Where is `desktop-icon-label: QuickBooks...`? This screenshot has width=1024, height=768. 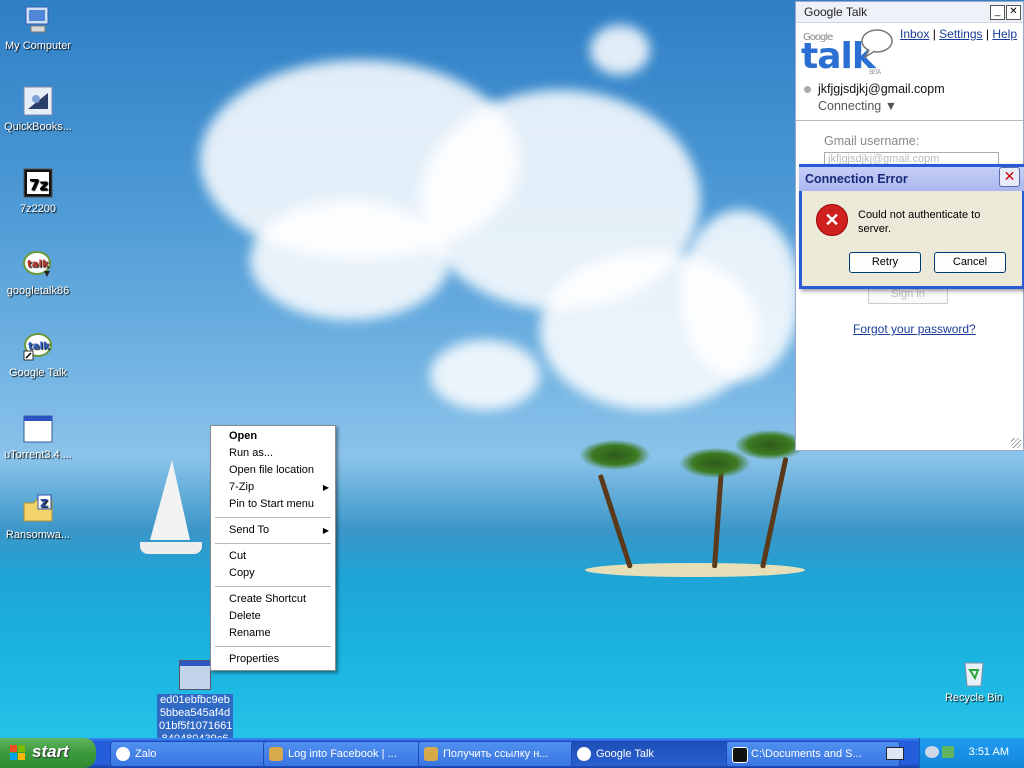 desktop-icon-label: QuickBooks... is located at coordinates (38, 127).